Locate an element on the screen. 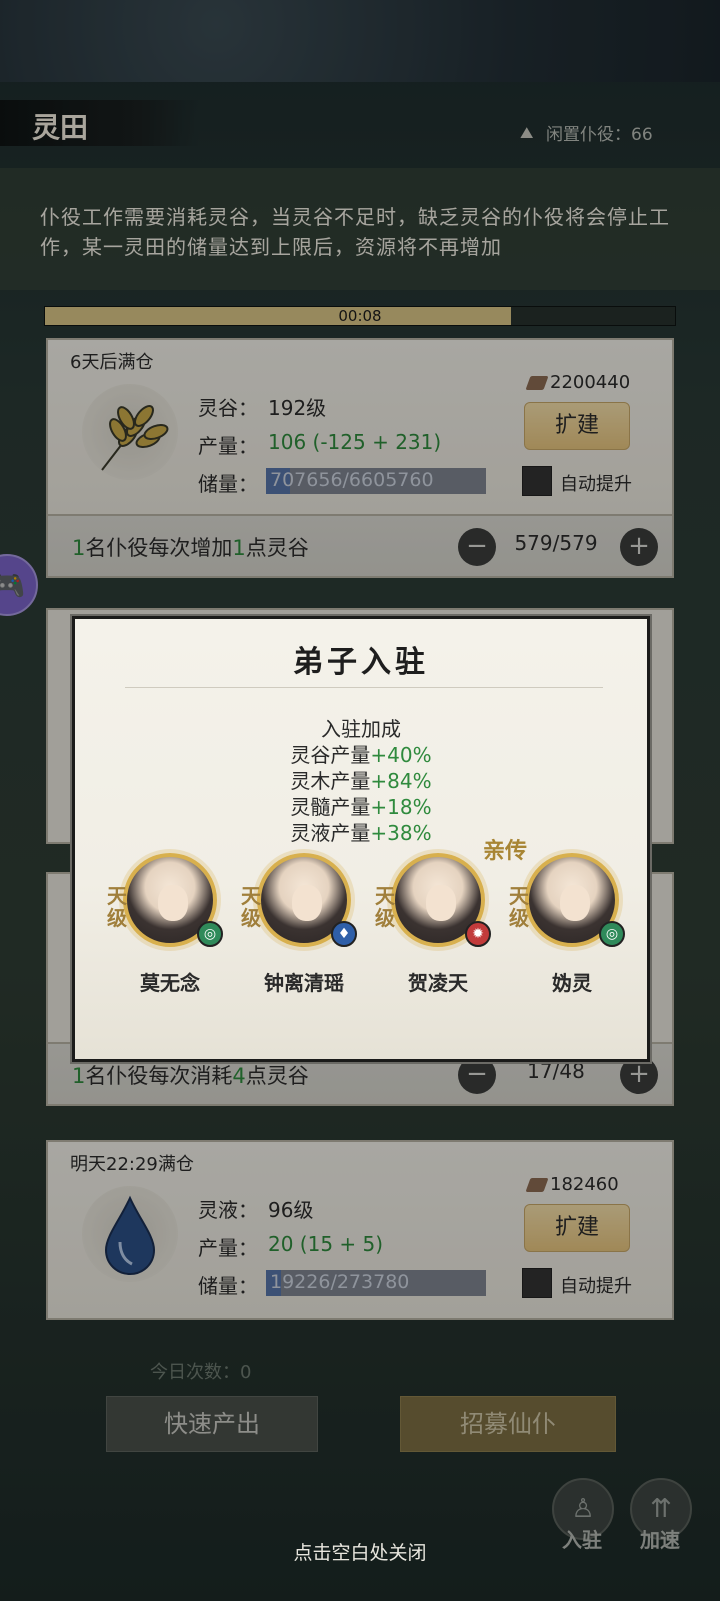 The width and height of the screenshot is (720, 1601). disciple-name: 钟离清瑶 is located at coordinates (304, 983).